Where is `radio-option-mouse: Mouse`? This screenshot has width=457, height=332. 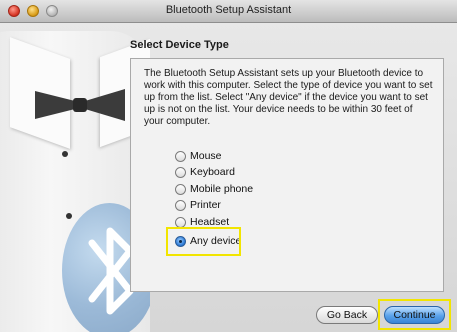 radio-option-mouse: Mouse is located at coordinates (198, 156).